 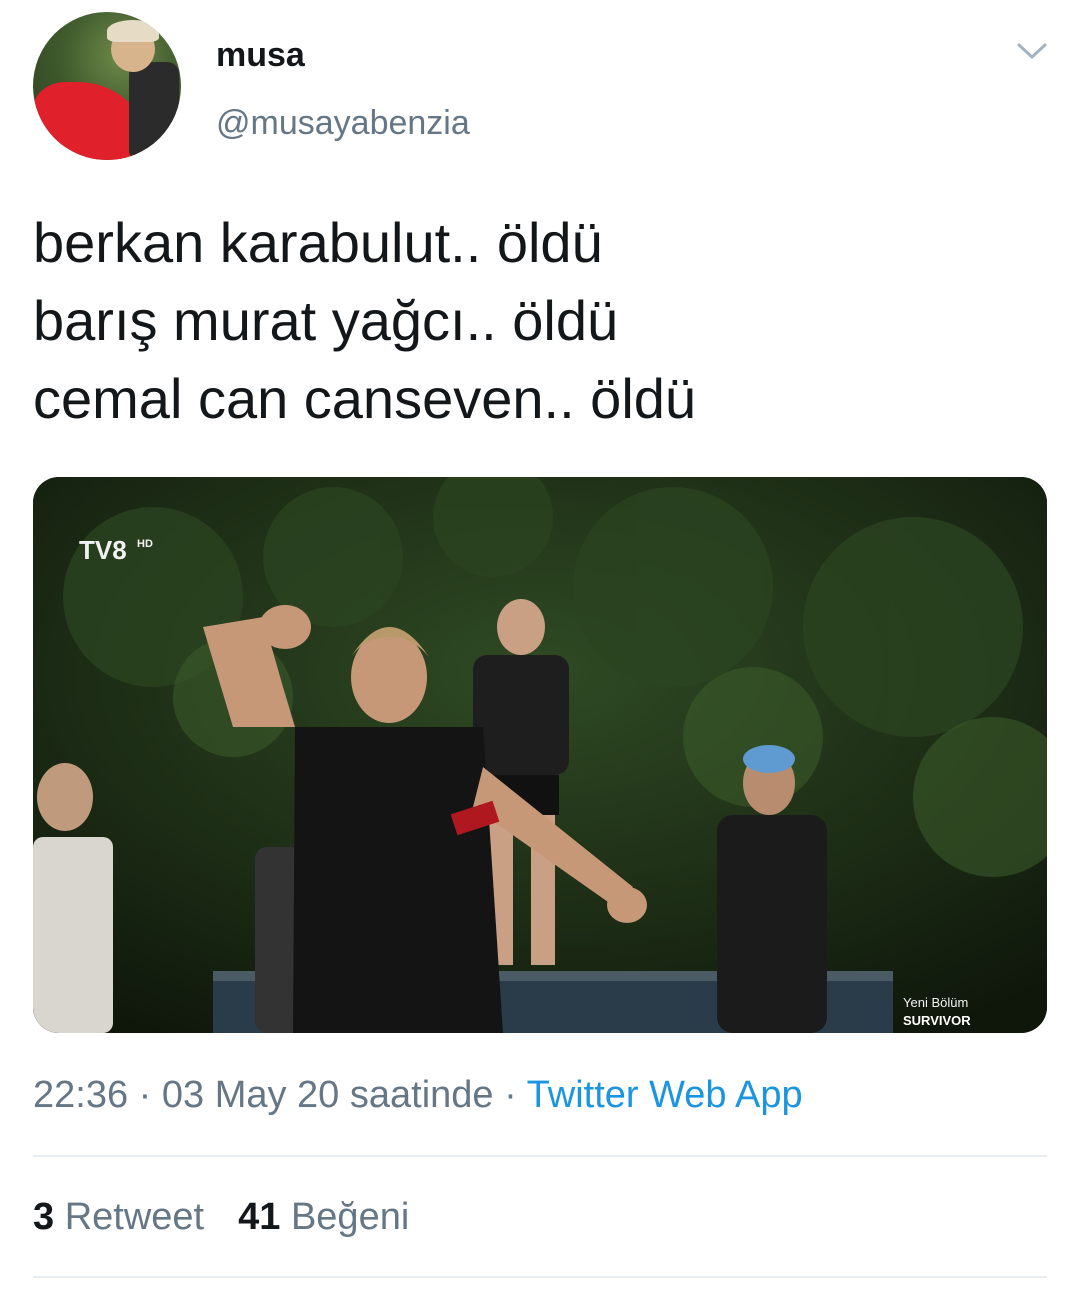 What do you see at coordinates (88, 121) in the screenshot?
I see `avatar-flag` at bounding box center [88, 121].